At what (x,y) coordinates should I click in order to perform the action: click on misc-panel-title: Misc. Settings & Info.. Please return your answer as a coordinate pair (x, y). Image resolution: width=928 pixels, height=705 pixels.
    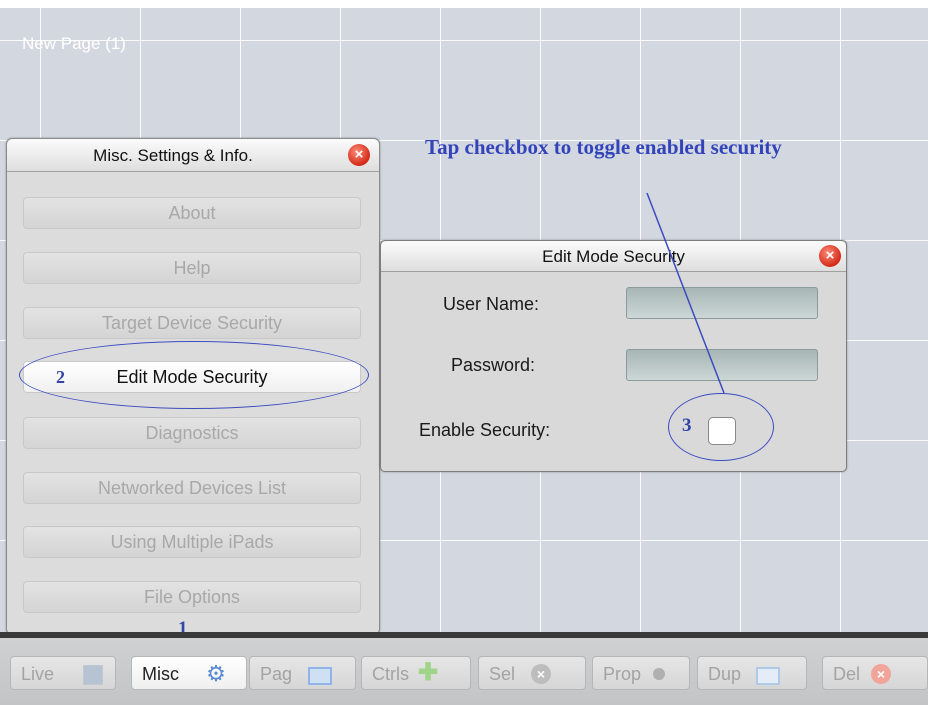
    Looking at the image, I should click on (173, 155).